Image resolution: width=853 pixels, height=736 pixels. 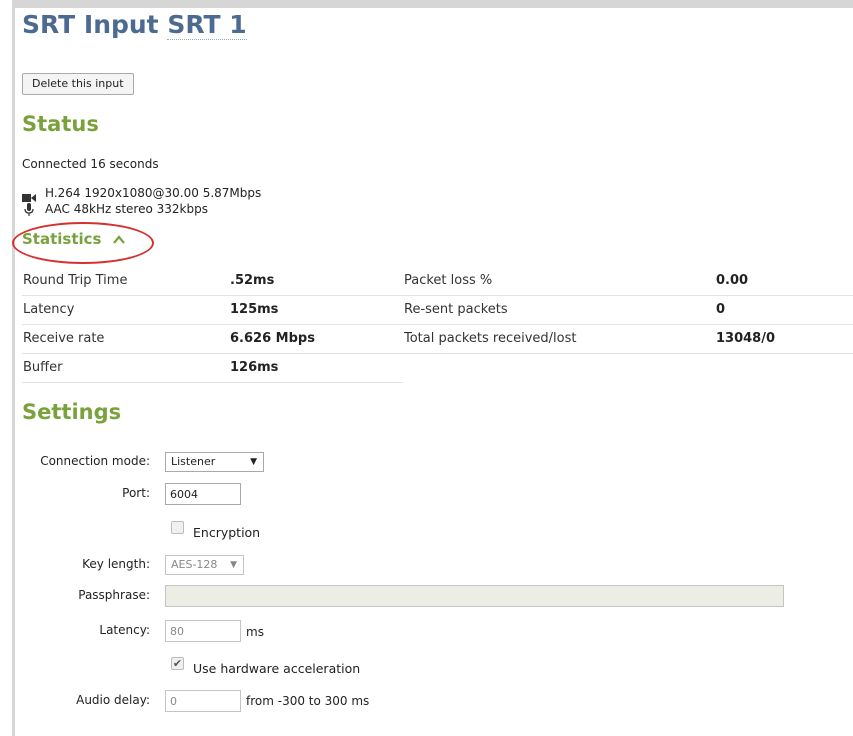 What do you see at coordinates (212, 281) in the screenshot?
I see `stat-row: Round Trip Time .52ms` at bounding box center [212, 281].